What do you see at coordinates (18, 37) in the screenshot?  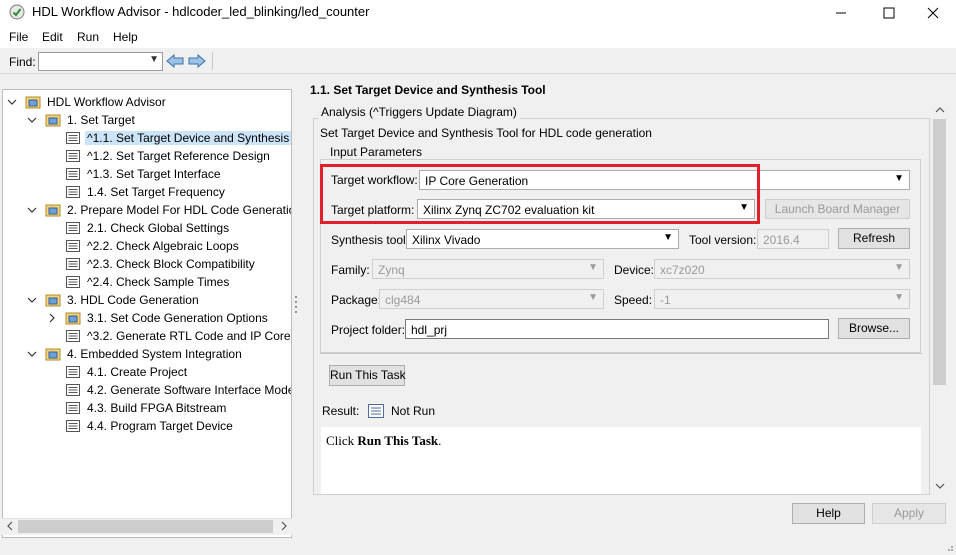 I see `menu-file: File` at bounding box center [18, 37].